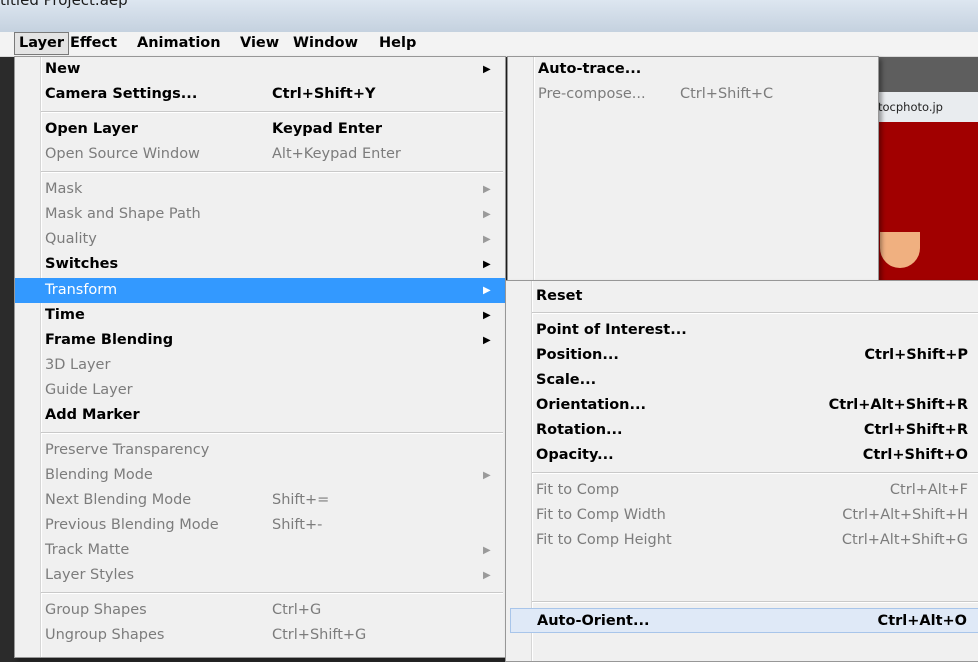 The width and height of the screenshot is (978, 662). What do you see at coordinates (91, 129) in the screenshot?
I see `layer-menu-item-label: Open Layer` at bounding box center [91, 129].